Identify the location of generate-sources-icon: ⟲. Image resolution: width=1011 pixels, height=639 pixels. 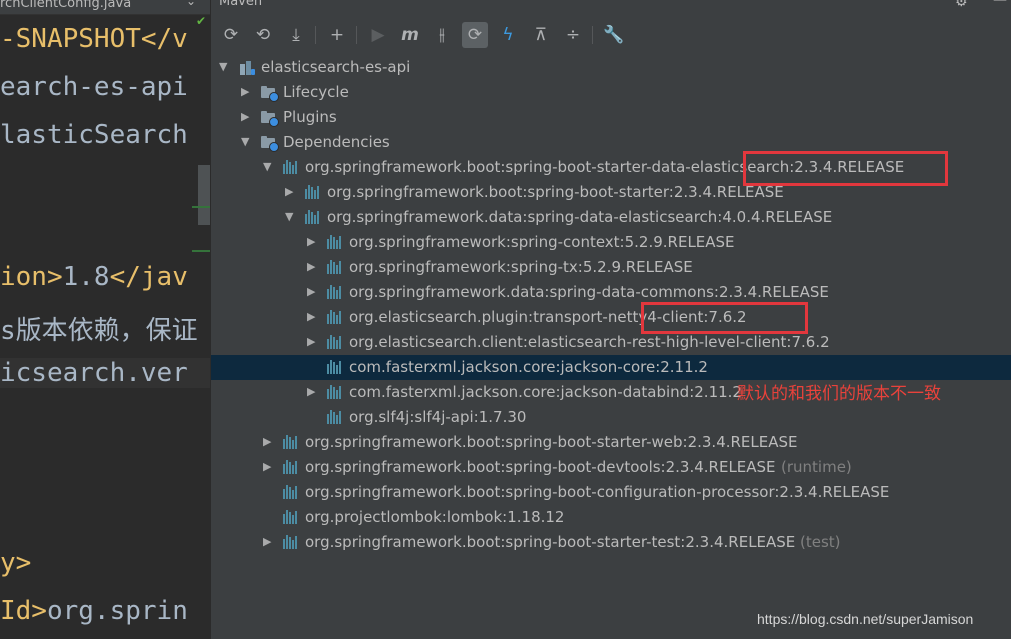
(263, 35).